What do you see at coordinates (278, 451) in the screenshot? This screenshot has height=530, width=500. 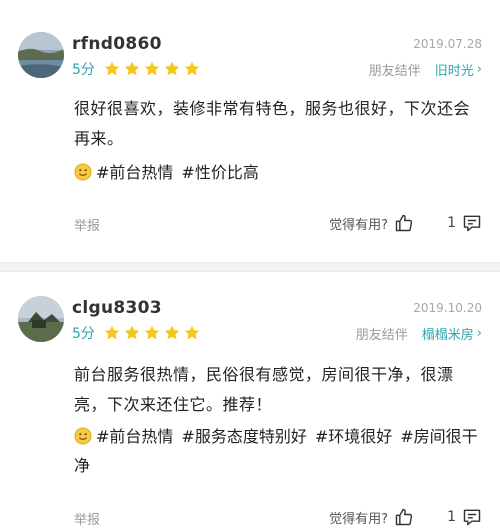 I see `tag-list: #前台热情 #服务态度特别好 #环境很好 #房间很干净` at bounding box center [278, 451].